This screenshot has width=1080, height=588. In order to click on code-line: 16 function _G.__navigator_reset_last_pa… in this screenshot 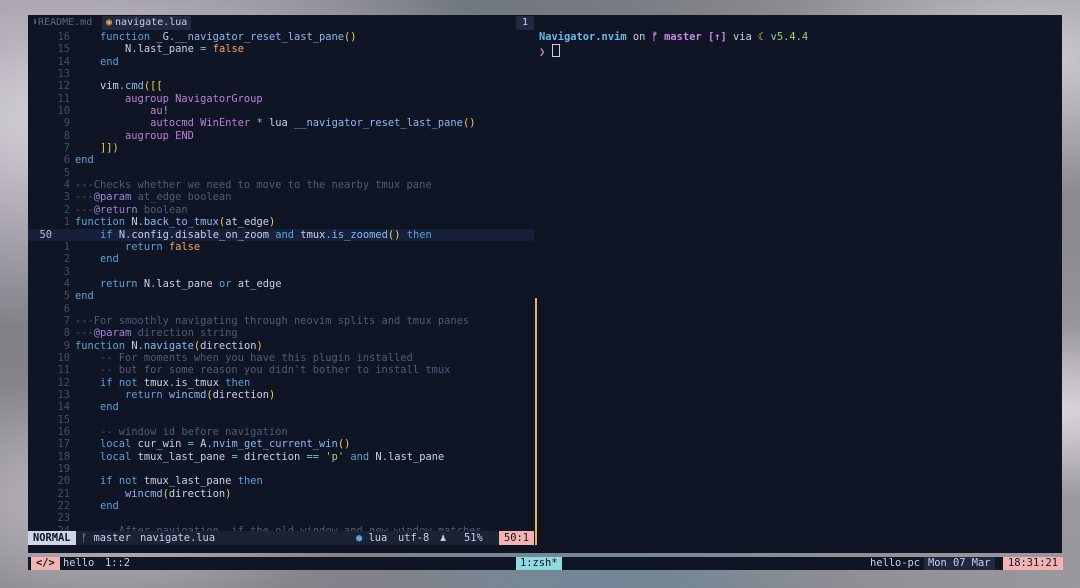, I will do `click(281, 37)`.